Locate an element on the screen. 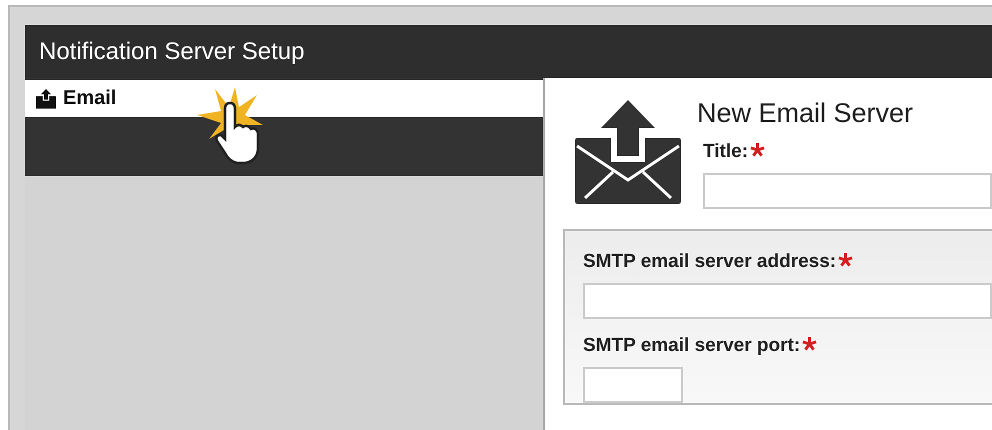 The height and width of the screenshot is (430, 992). window-title: Notification Server Setup is located at coordinates (171, 52).